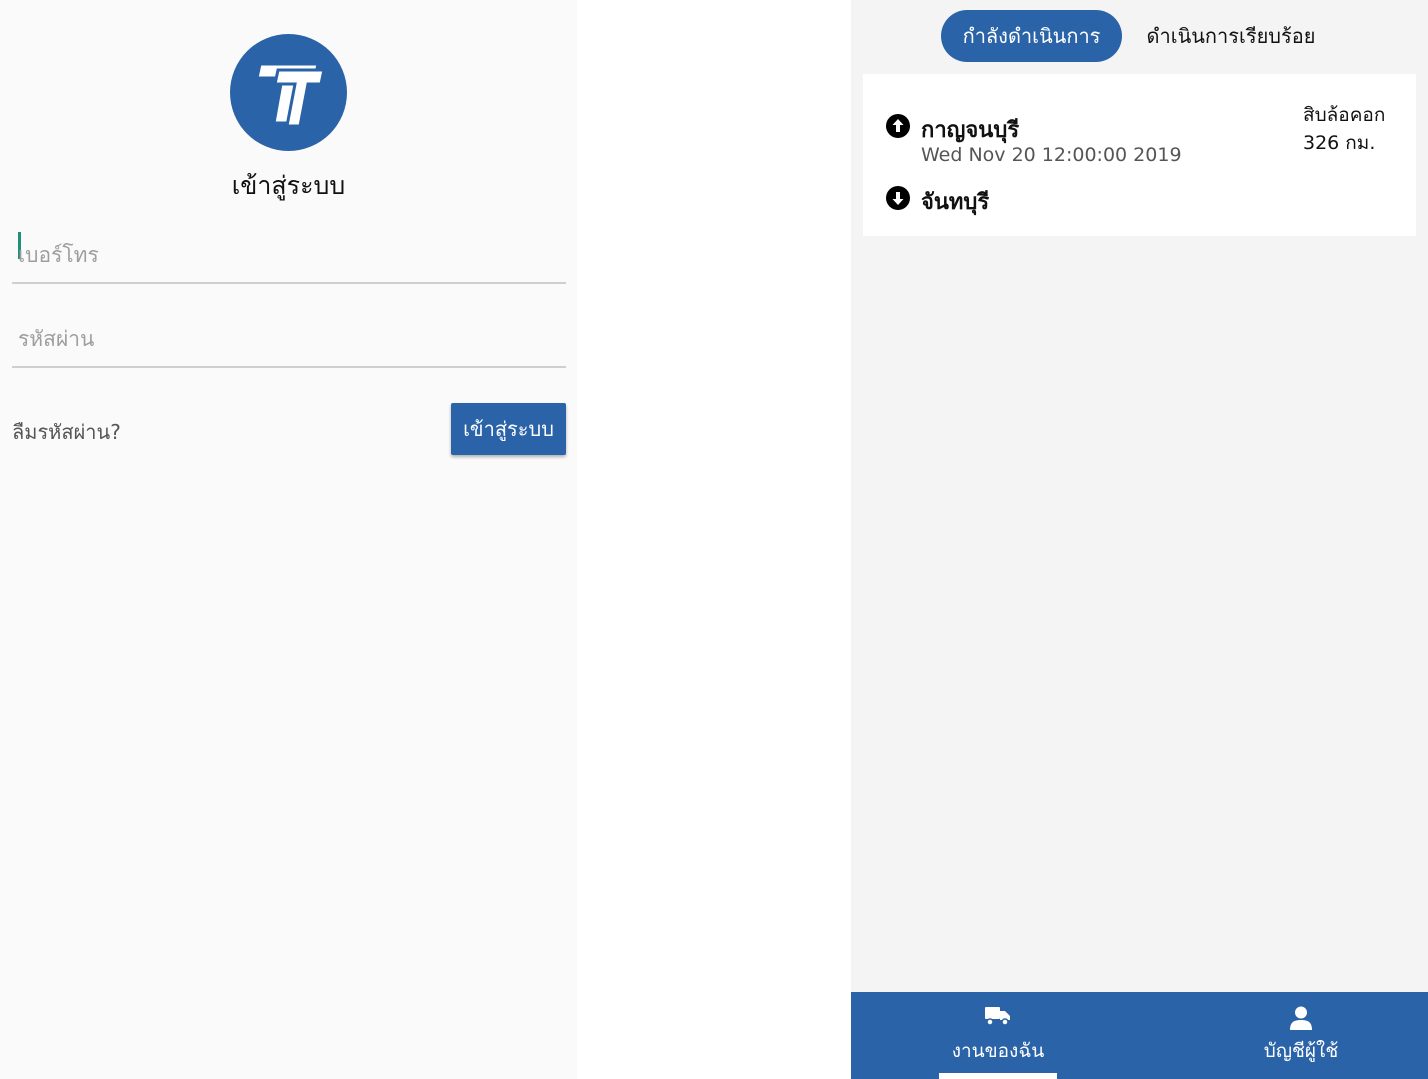  What do you see at coordinates (1051, 155) in the screenshot?
I see `pickup-datetime: Wed Nov 20 12:00:00 2019` at bounding box center [1051, 155].